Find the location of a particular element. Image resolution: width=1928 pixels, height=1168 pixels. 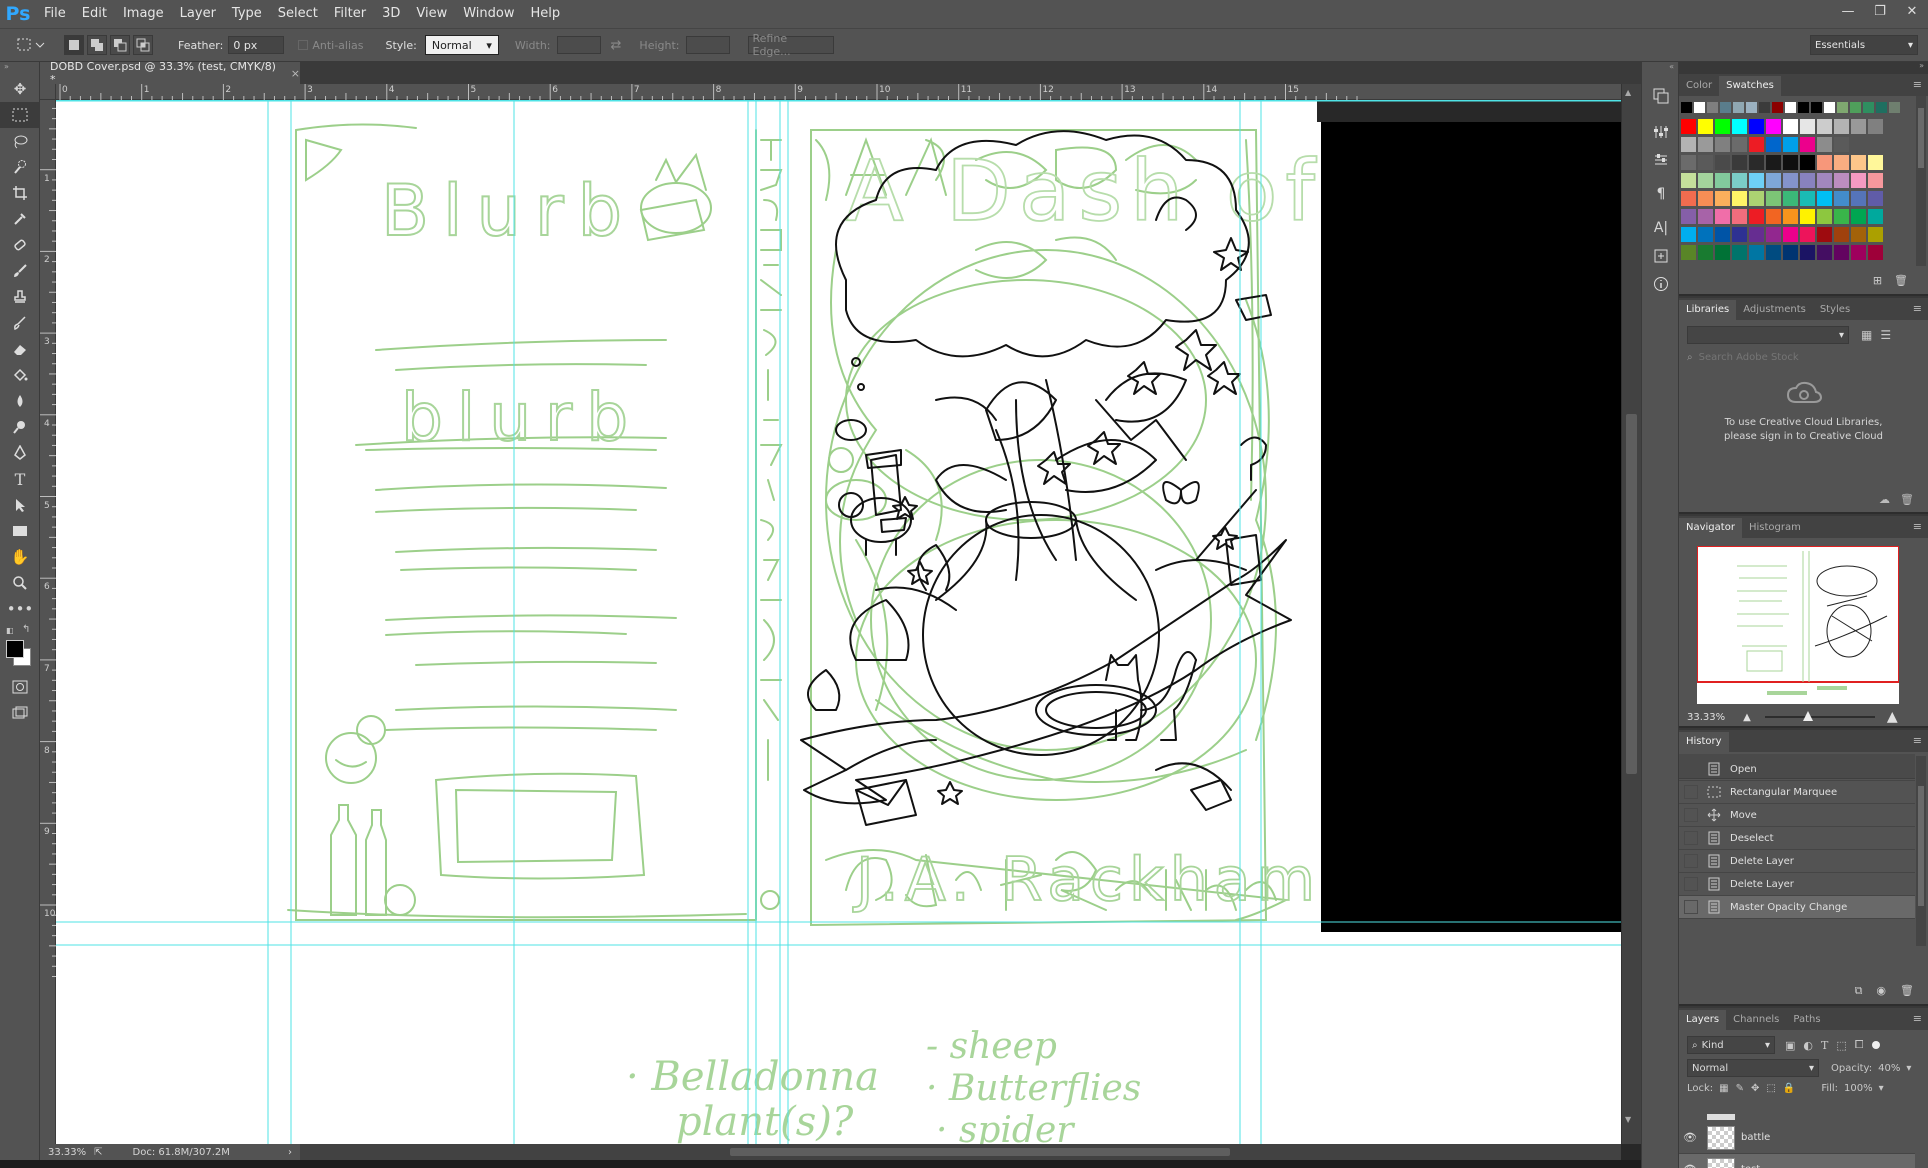

close-button: ✕ is located at coordinates (1912, 11).